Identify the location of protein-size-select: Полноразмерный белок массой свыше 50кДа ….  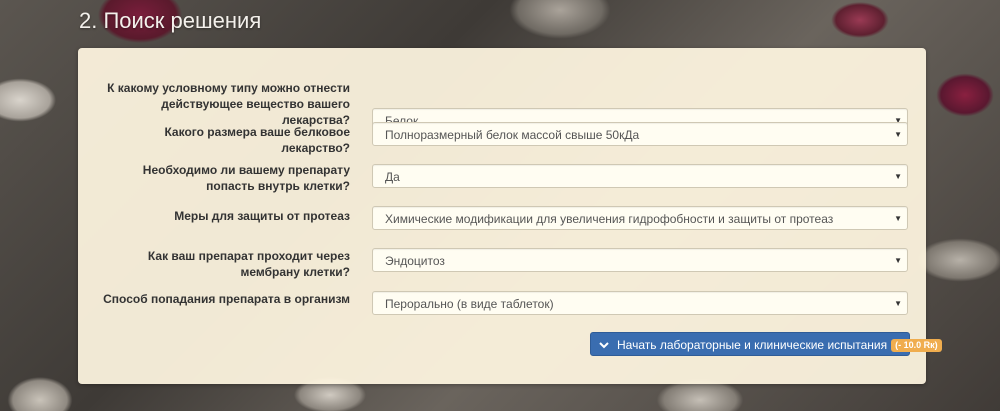
(640, 134).